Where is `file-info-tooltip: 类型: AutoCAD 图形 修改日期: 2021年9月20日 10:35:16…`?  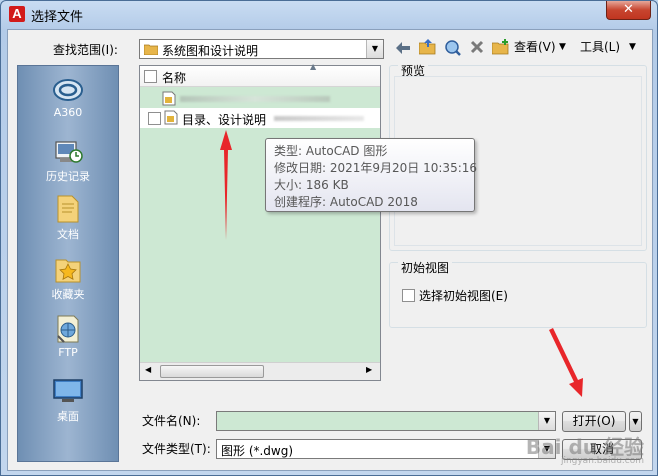 file-info-tooltip: 类型: AutoCAD 图形 修改日期: 2021年9月20日 10:35:16… is located at coordinates (371, 175).